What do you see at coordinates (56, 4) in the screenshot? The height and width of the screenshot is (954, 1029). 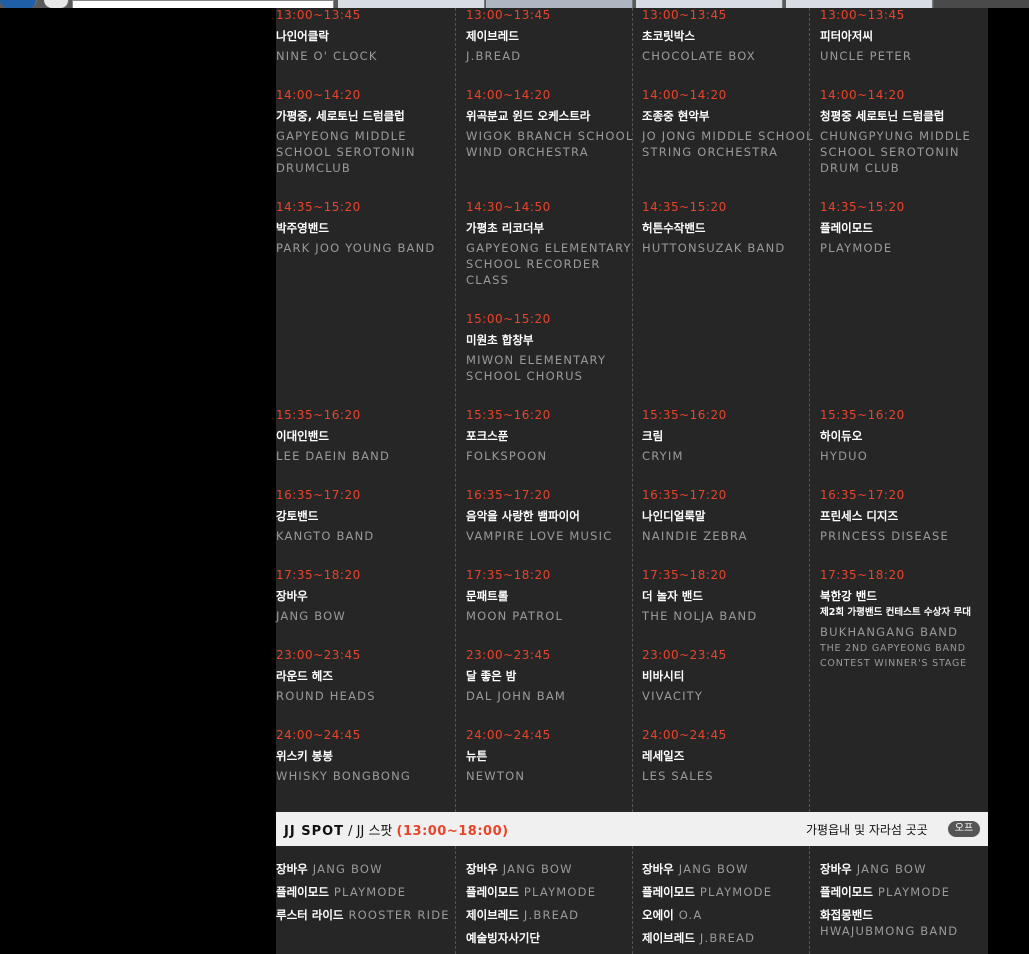 I see `browser-forward-button` at bounding box center [56, 4].